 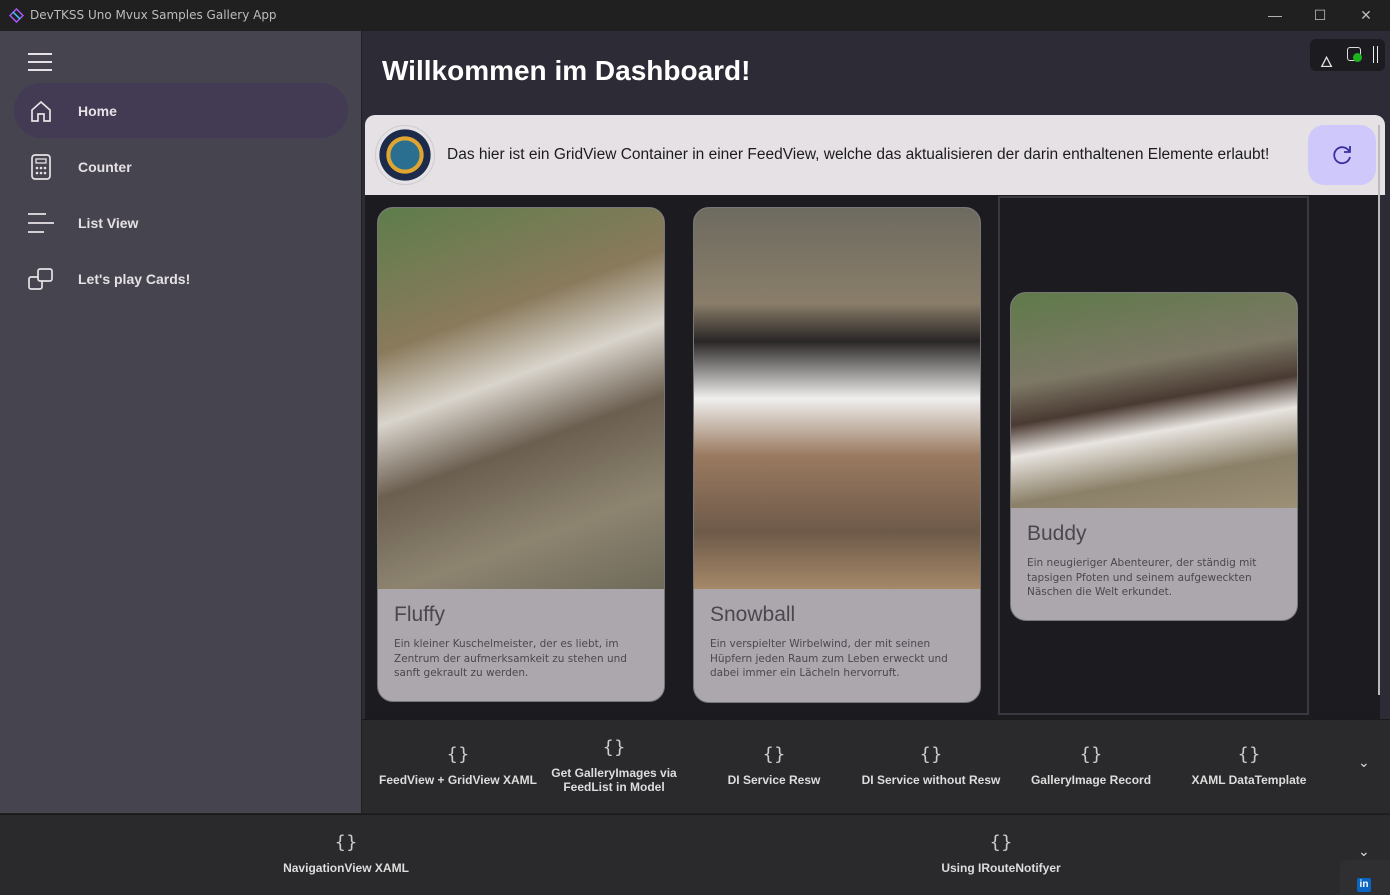 What do you see at coordinates (1379, 410) in the screenshot?
I see `vertical-scrollbar` at bounding box center [1379, 410].